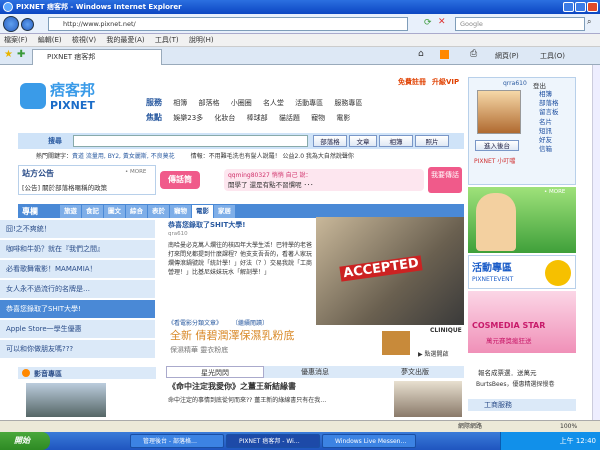 This screenshot has width=600, height=450. I want to click on stop-icon: ✕, so click(442, 22).